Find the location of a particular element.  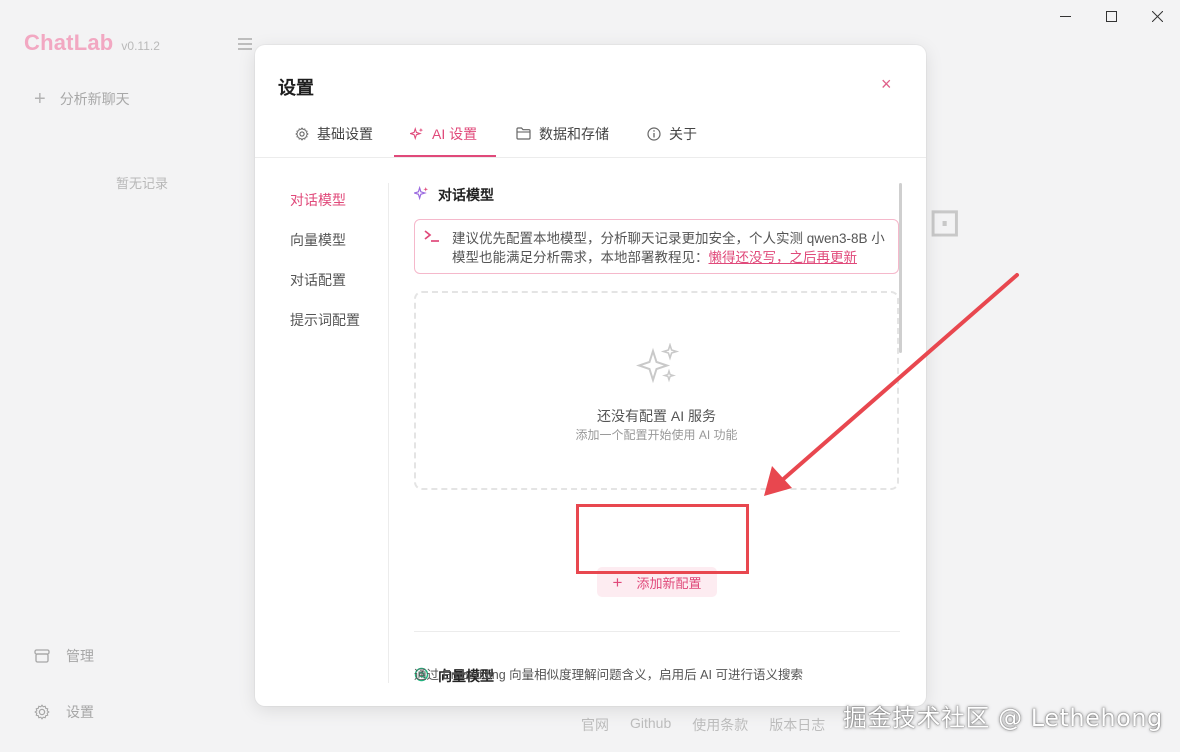

settings-tabs: 基础设置 AI 设置 数据和存储 关于 is located at coordinates (590, 138).